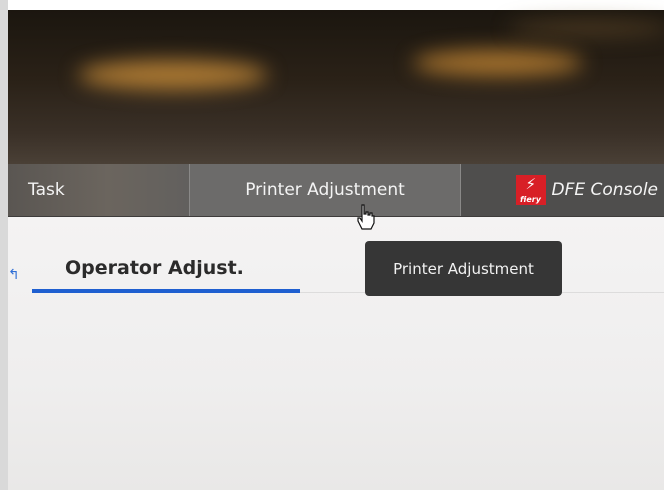  Describe the element at coordinates (4, 245) in the screenshot. I see `left-bezel` at that location.